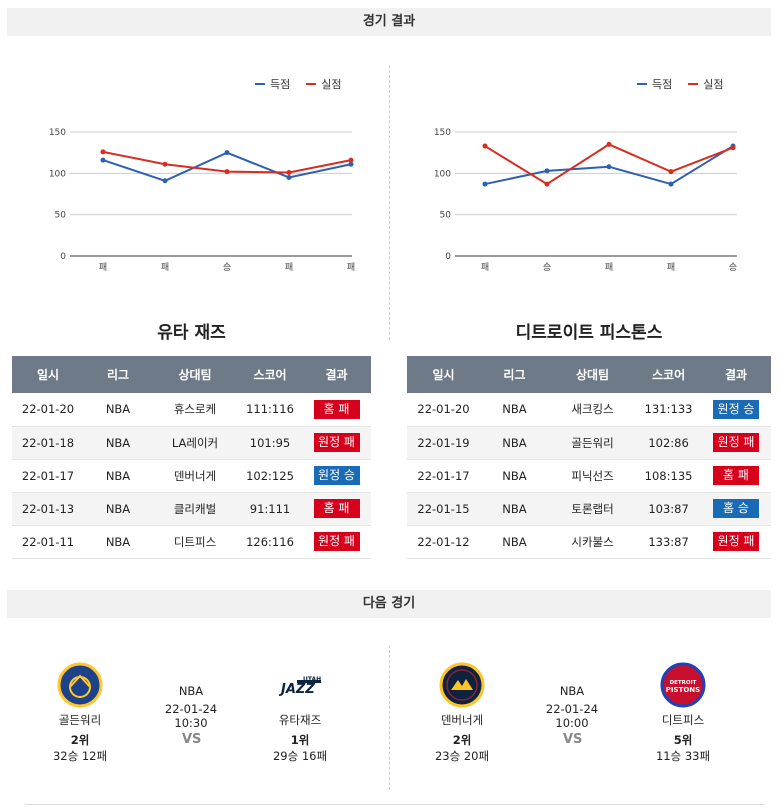 The width and height of the screenshot is (779, 812). What do you see at coordinates (669, 509) in the screenshot?
I see `cell-score: 103:87` at bounding box center [669, 509].